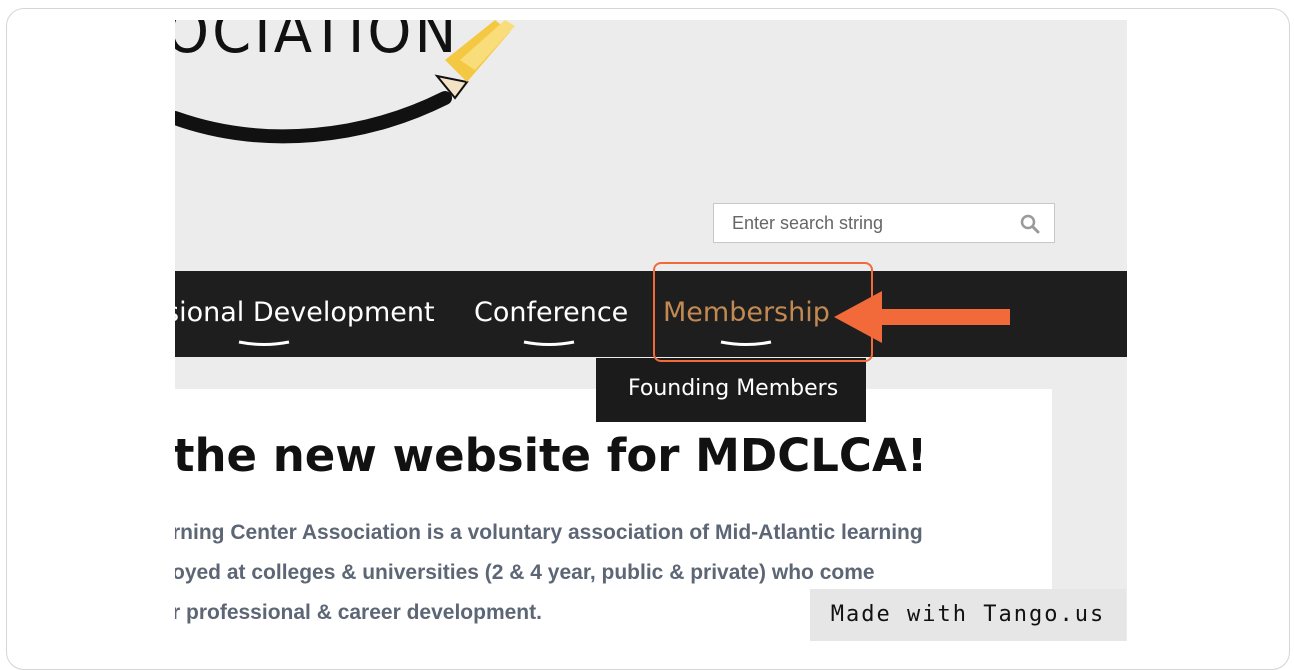 This screenshot has width=1294, height=670. I want to click on logo-pencil-icon, so click(345, 82).